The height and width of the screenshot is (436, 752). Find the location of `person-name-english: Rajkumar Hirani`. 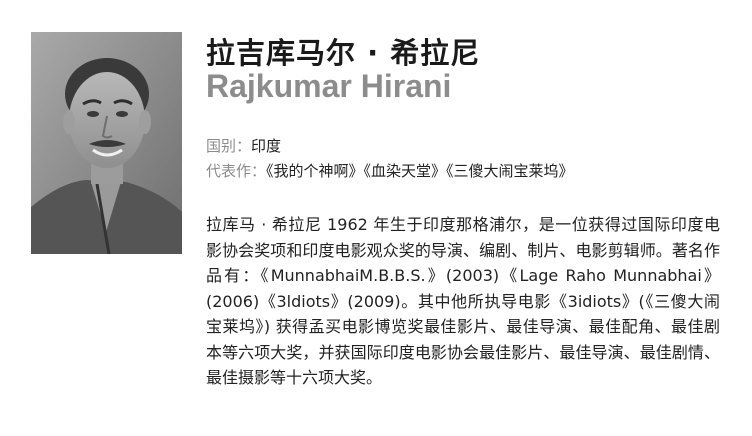

person-name-english: Rajkumar Hirani is located at coordinates (329, 86).